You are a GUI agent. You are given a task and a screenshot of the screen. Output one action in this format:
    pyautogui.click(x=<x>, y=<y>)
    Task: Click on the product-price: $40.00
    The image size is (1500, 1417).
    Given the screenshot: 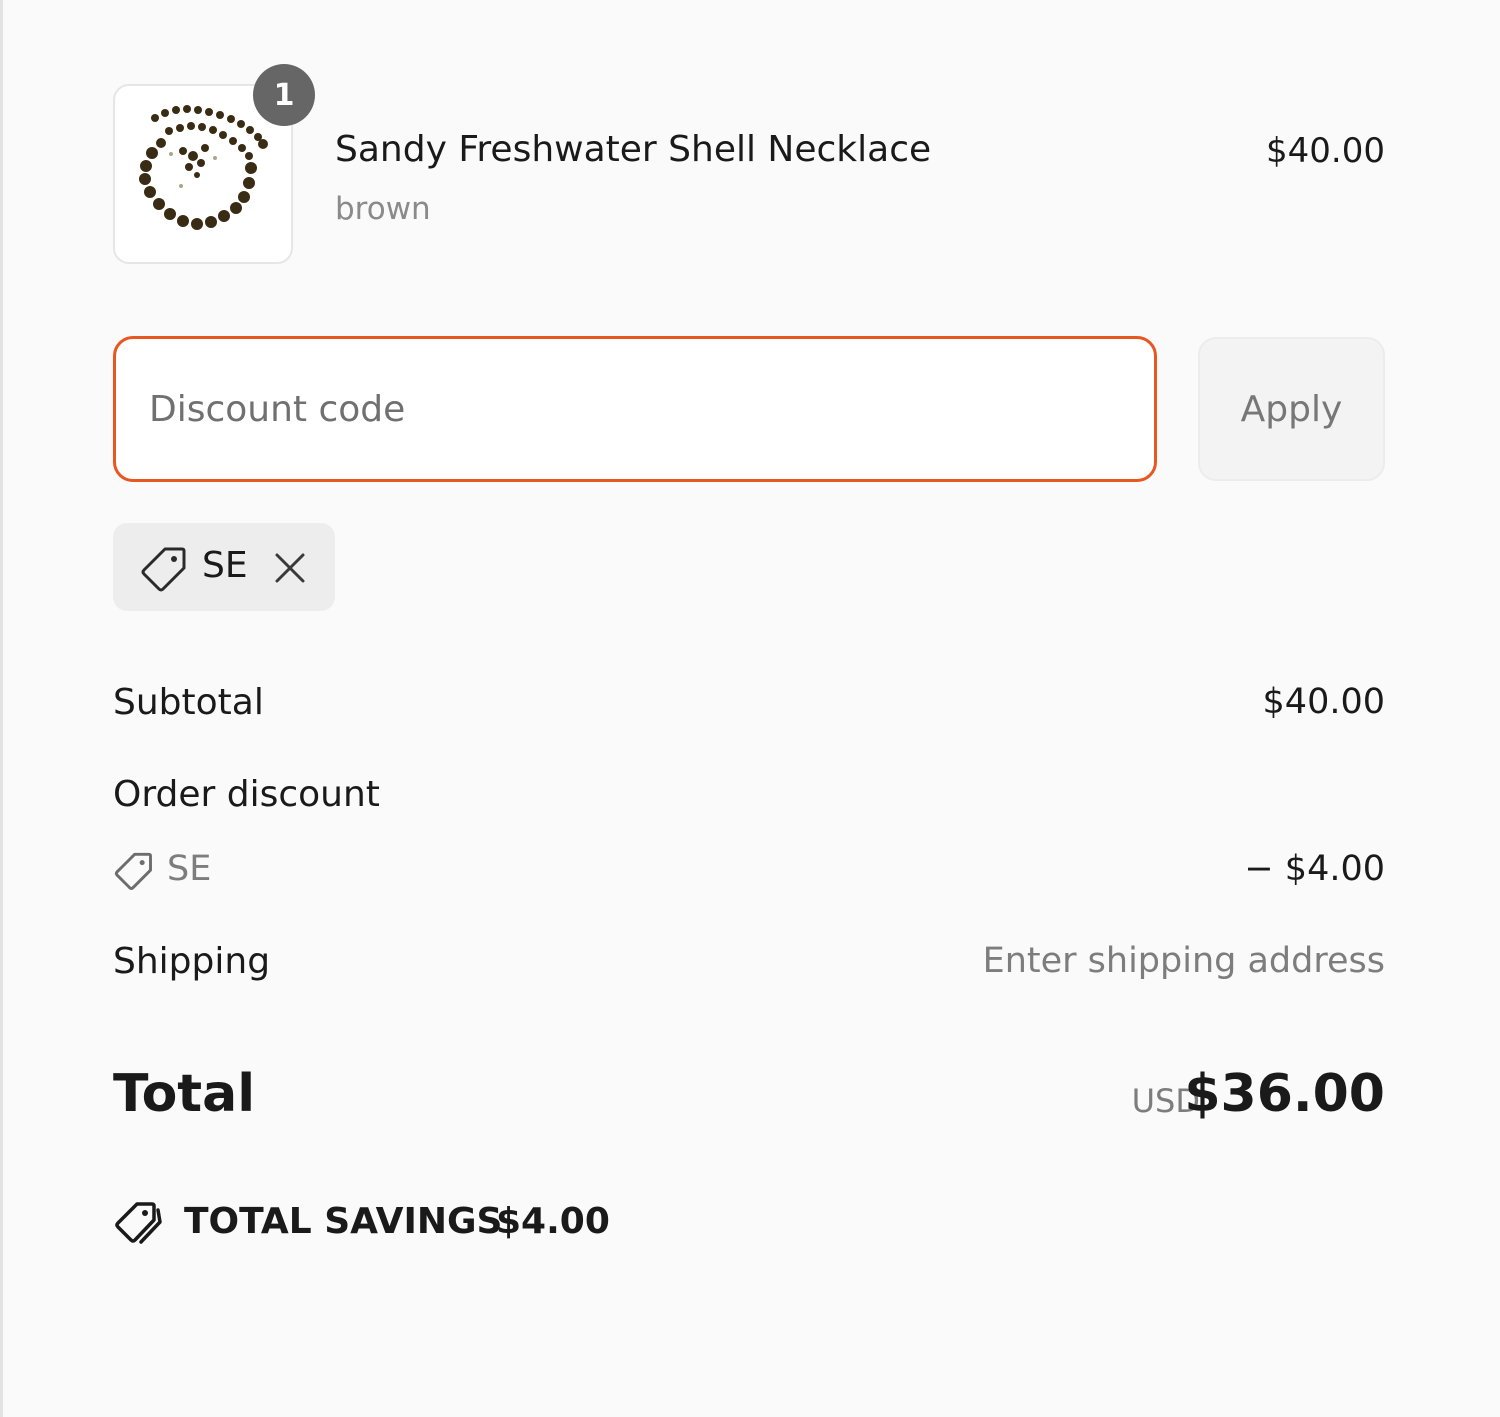 What is the action you would take?
    pyautogui.click(x=1325, y=151)
    